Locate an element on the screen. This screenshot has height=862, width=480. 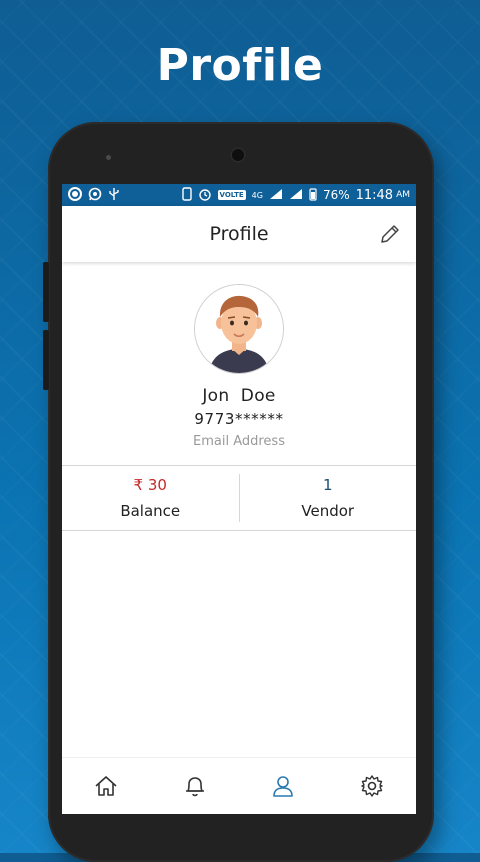
user-name: Jon Doe is located at coordinates (239, 396).